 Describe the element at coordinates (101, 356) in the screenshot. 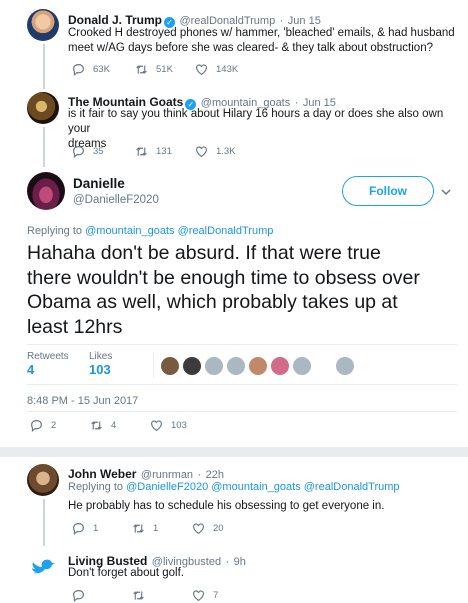

I see `likes-label: Likes` at that location.